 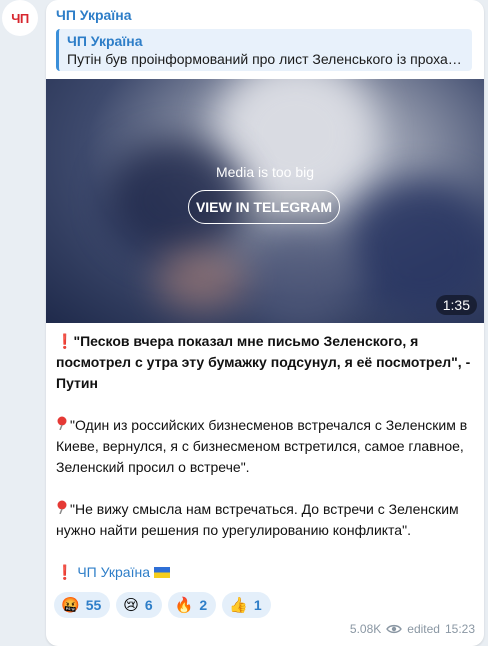 I want to click on avatar-text: ЧП, so click(x=20, y=18).